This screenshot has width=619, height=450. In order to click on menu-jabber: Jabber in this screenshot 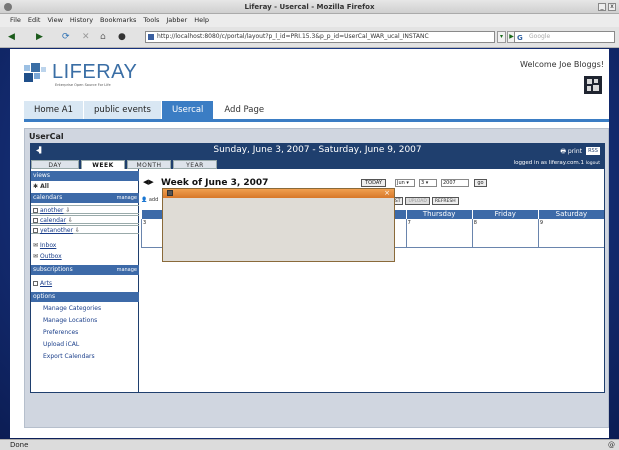, I will do `click(176, 21)`.